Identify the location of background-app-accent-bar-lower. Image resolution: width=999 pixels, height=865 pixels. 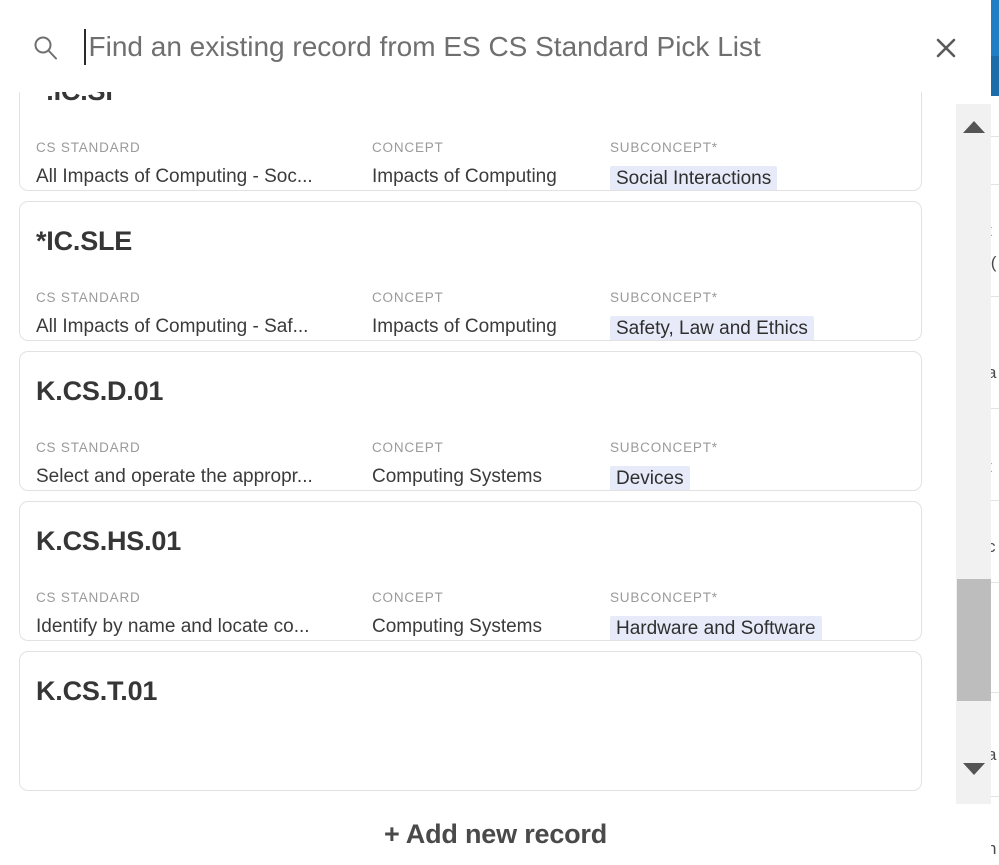
(995, 76).